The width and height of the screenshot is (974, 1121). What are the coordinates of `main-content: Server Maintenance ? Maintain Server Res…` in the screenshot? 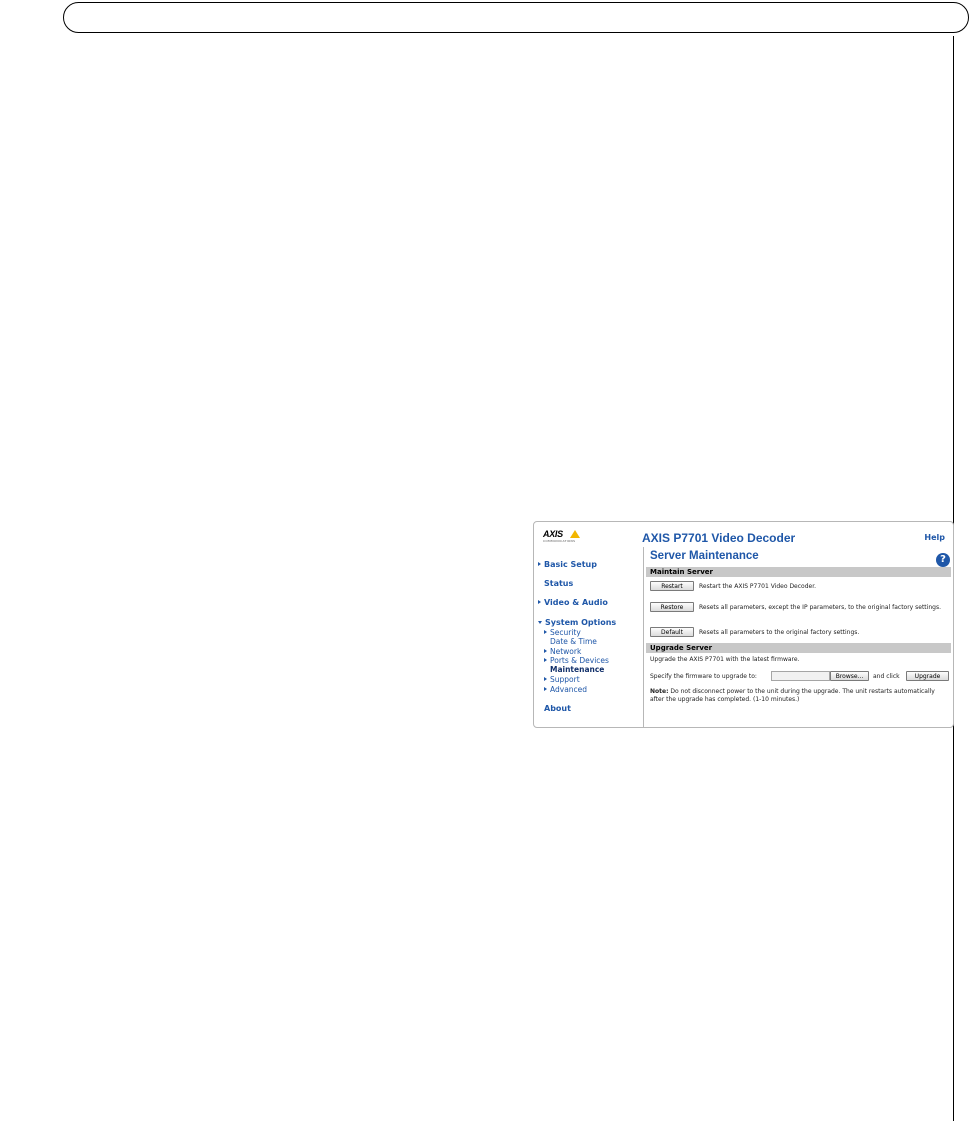 It's located at (799, 637).